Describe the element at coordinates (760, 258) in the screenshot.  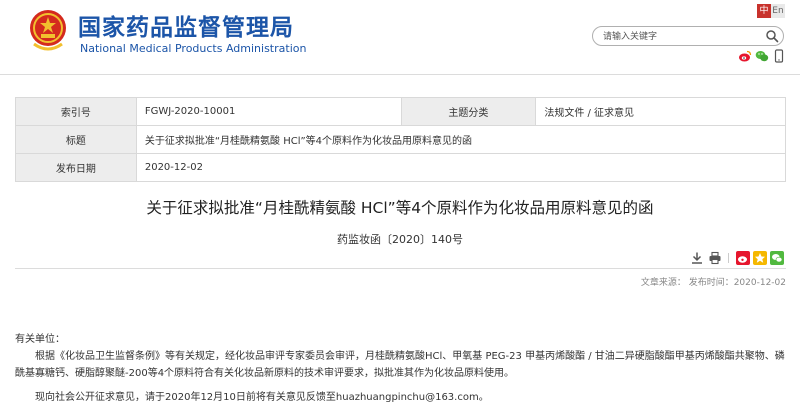
I see `share-qzone-icon` at that location.